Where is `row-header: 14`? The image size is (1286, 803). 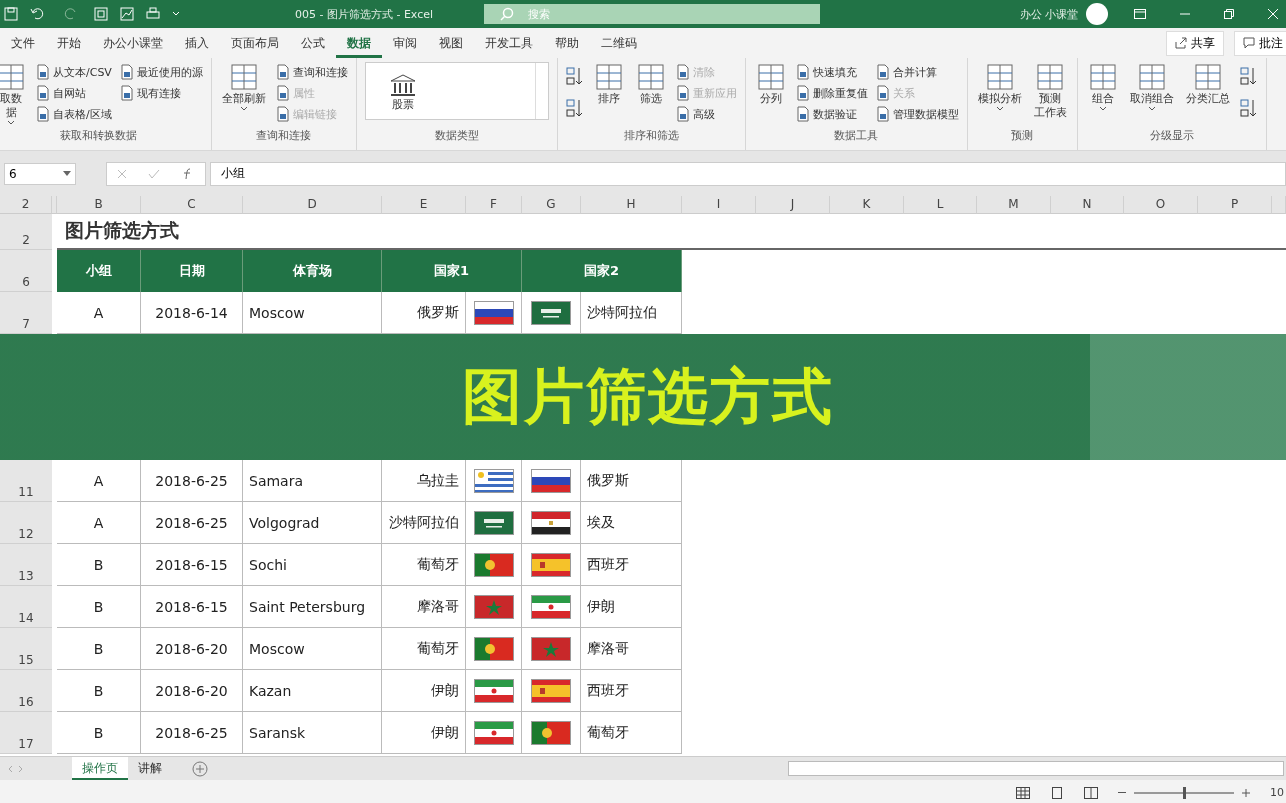
row-header: 14 is located at coordinates (26, 607).